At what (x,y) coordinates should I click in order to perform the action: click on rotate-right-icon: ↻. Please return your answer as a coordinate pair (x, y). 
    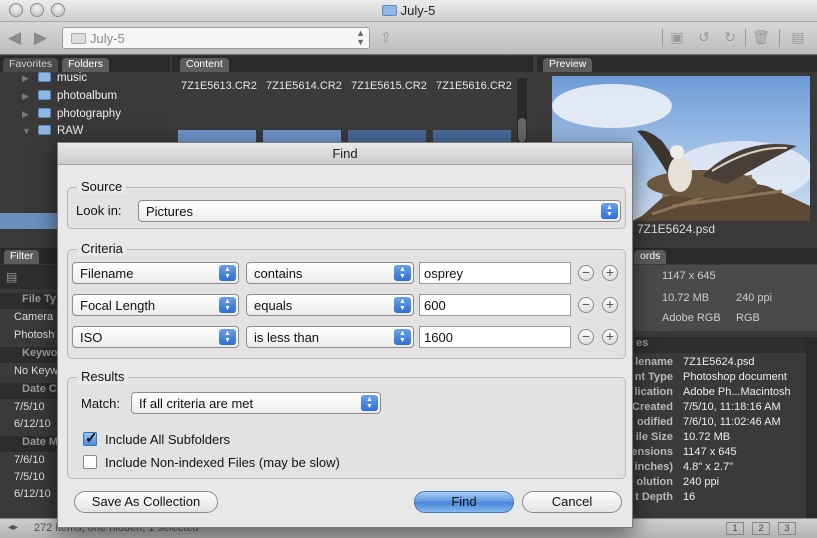
    Looking at the image, I should click on (730, 37).